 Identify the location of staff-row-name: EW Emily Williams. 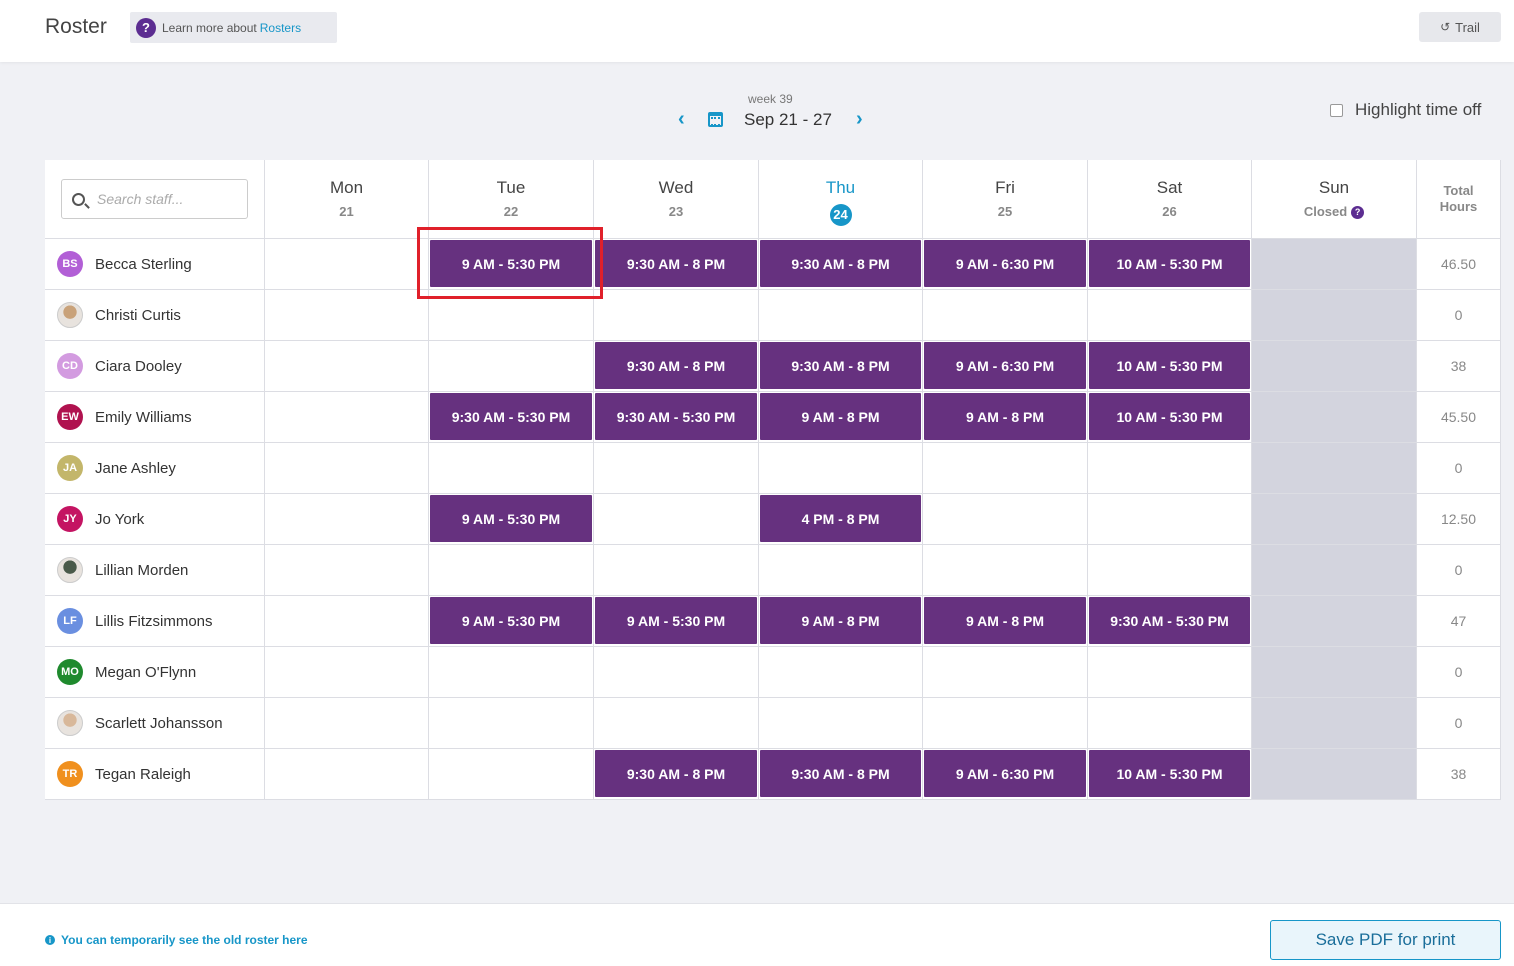
(155, 417).